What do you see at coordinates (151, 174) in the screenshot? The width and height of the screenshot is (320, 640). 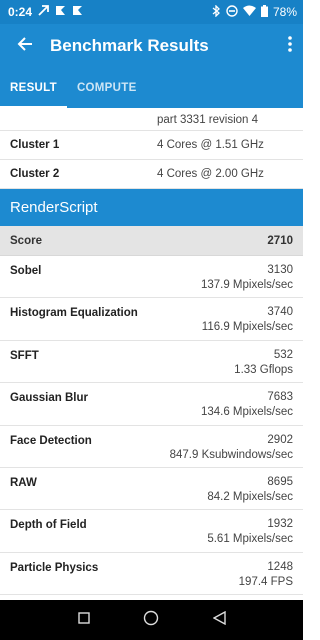 I see `info-row: Cluster 2 4 Cores @ 2.00 GHz` at bounding box center [151, 174].